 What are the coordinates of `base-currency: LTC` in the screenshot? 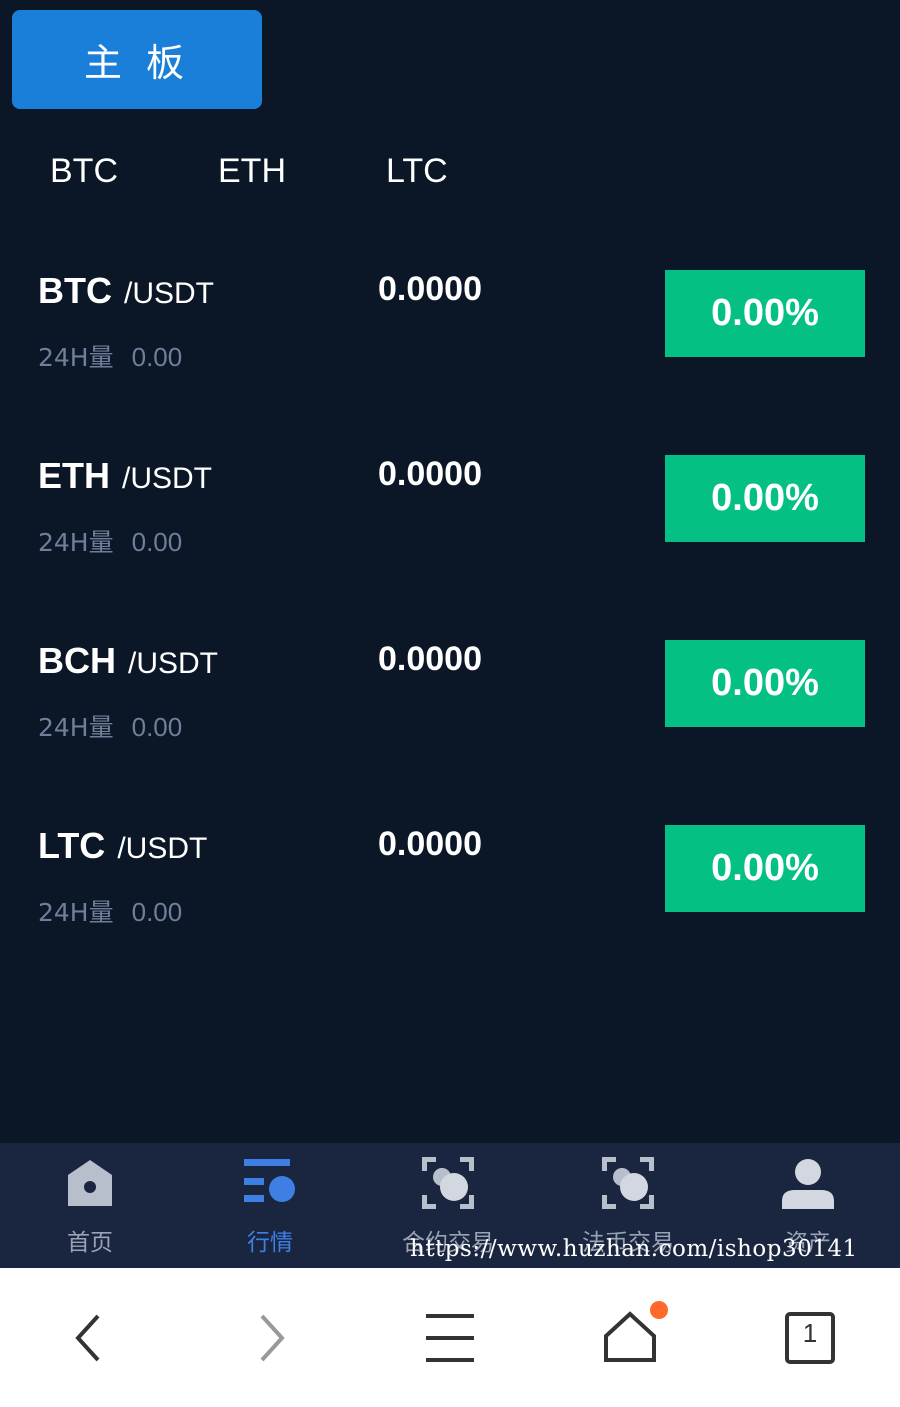 It's located at (72, 845).